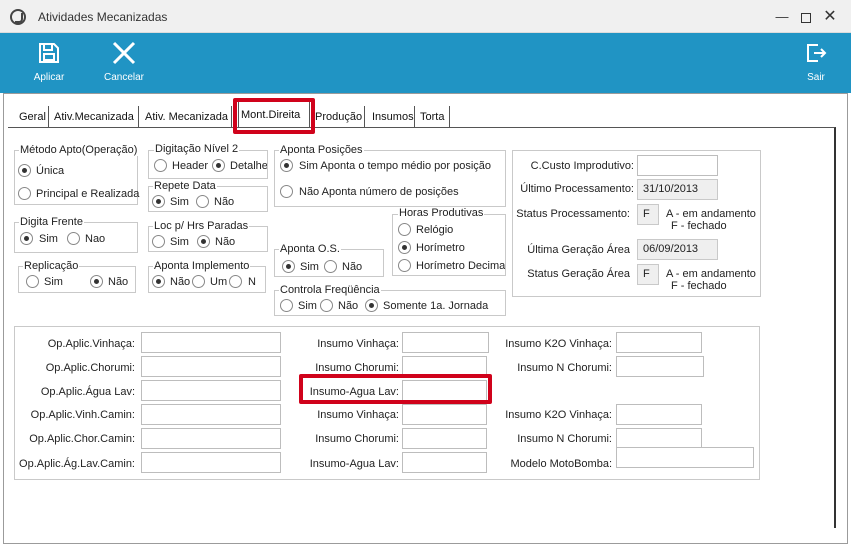 The height and width of the screenshot is (547, 851). I want to click on exit-button: Sair, so click(816, 63).